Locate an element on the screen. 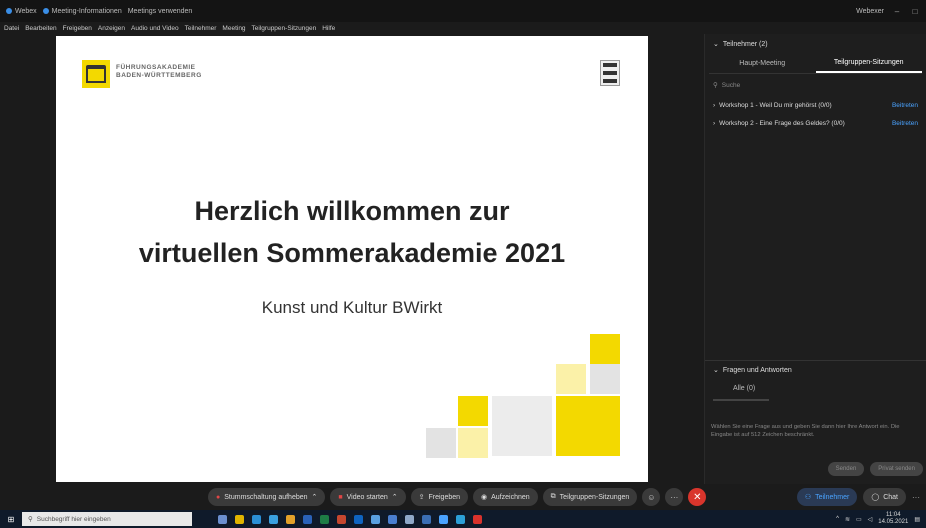 The image size is (926, 528). app-name: Webex is located at coordinates (26, 11).